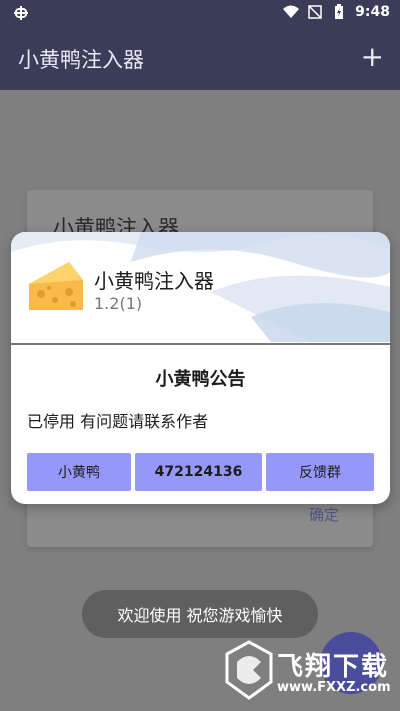 The width and height of the screenshot is (400, 711). What do you see at coordinates (333, 667) in the screenshot?
I see `watermark-brand: 飞翔下载` at bounding box center [333, 667].